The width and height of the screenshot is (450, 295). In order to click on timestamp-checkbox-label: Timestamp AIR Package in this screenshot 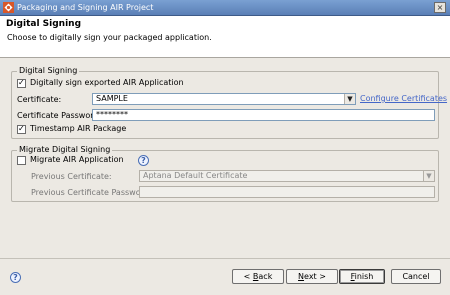, I will do `click(78, 128)`.